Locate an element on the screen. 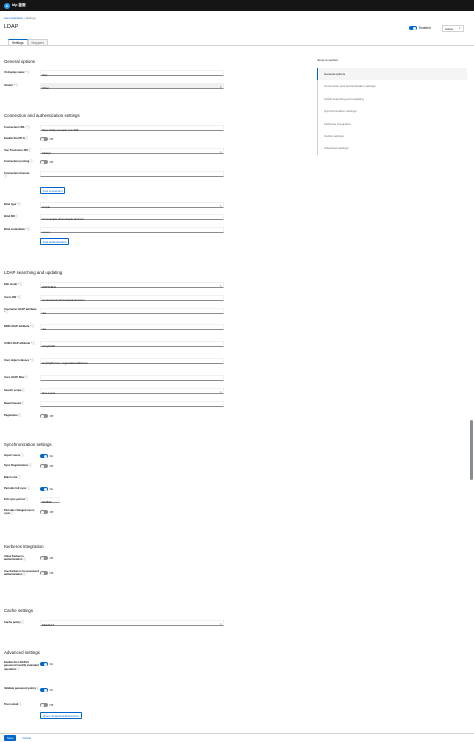 This screenshot has width=474, height=742. jump-item-general: General options is located at coordinates (392, 74).